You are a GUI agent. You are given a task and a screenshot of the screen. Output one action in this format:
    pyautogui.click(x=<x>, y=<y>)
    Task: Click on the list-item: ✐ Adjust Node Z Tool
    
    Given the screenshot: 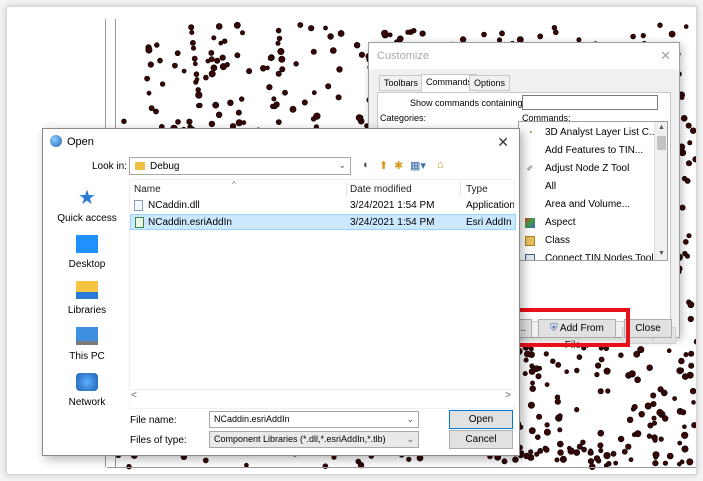 What is the action you would take?
    pyautogui.click(x=587, y=169)
    